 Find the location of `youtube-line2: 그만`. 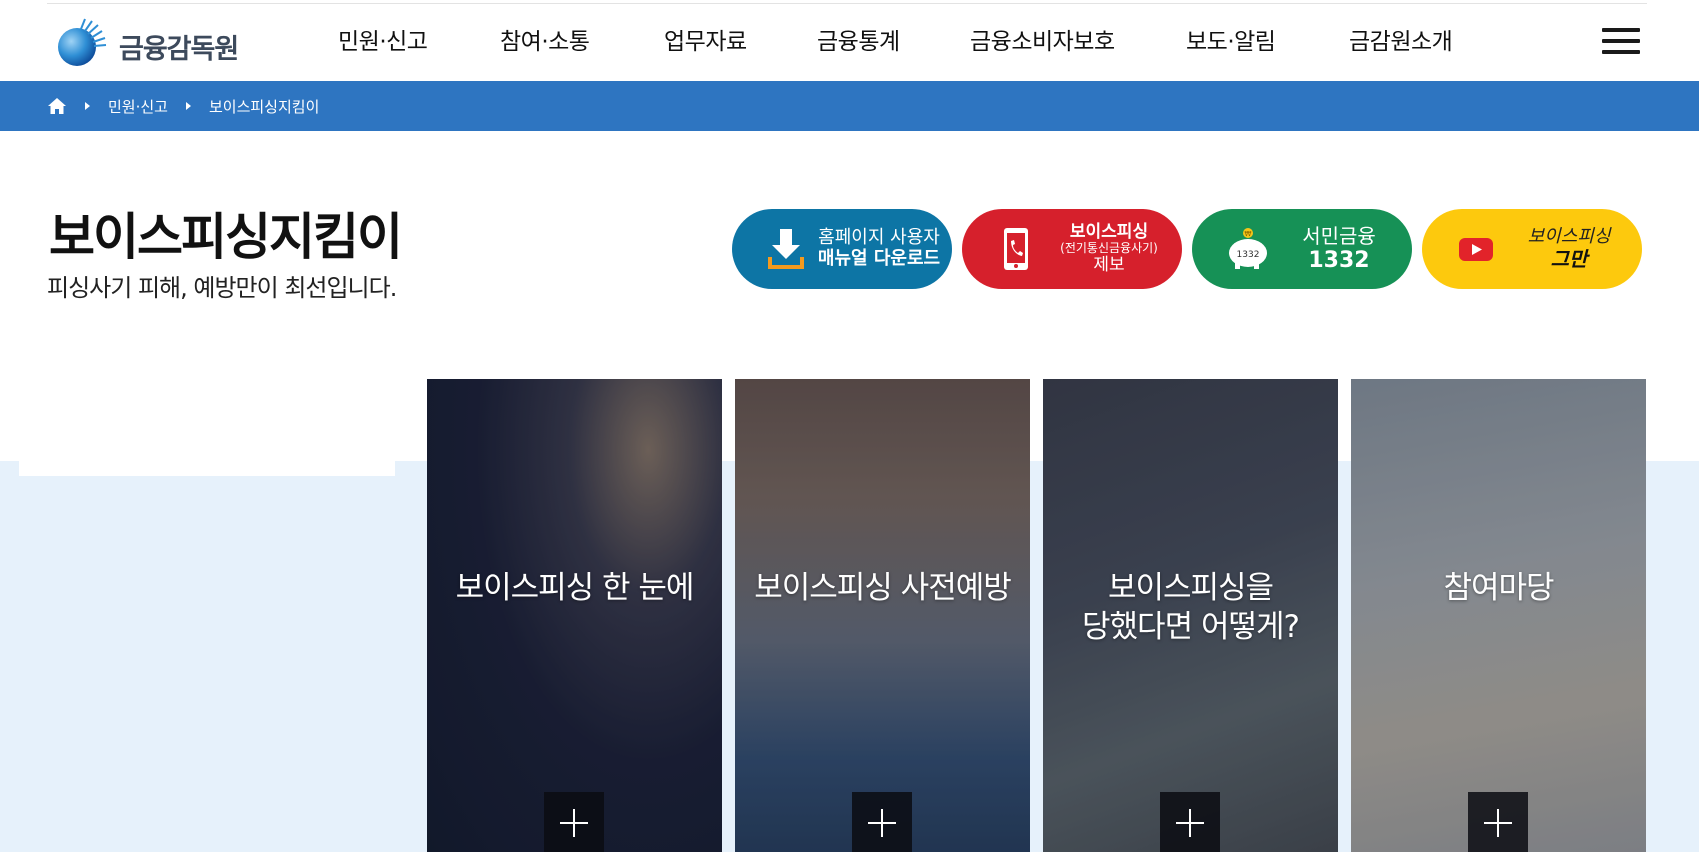

youtube-line2: 그만 is located at coordinates (1569, 258).